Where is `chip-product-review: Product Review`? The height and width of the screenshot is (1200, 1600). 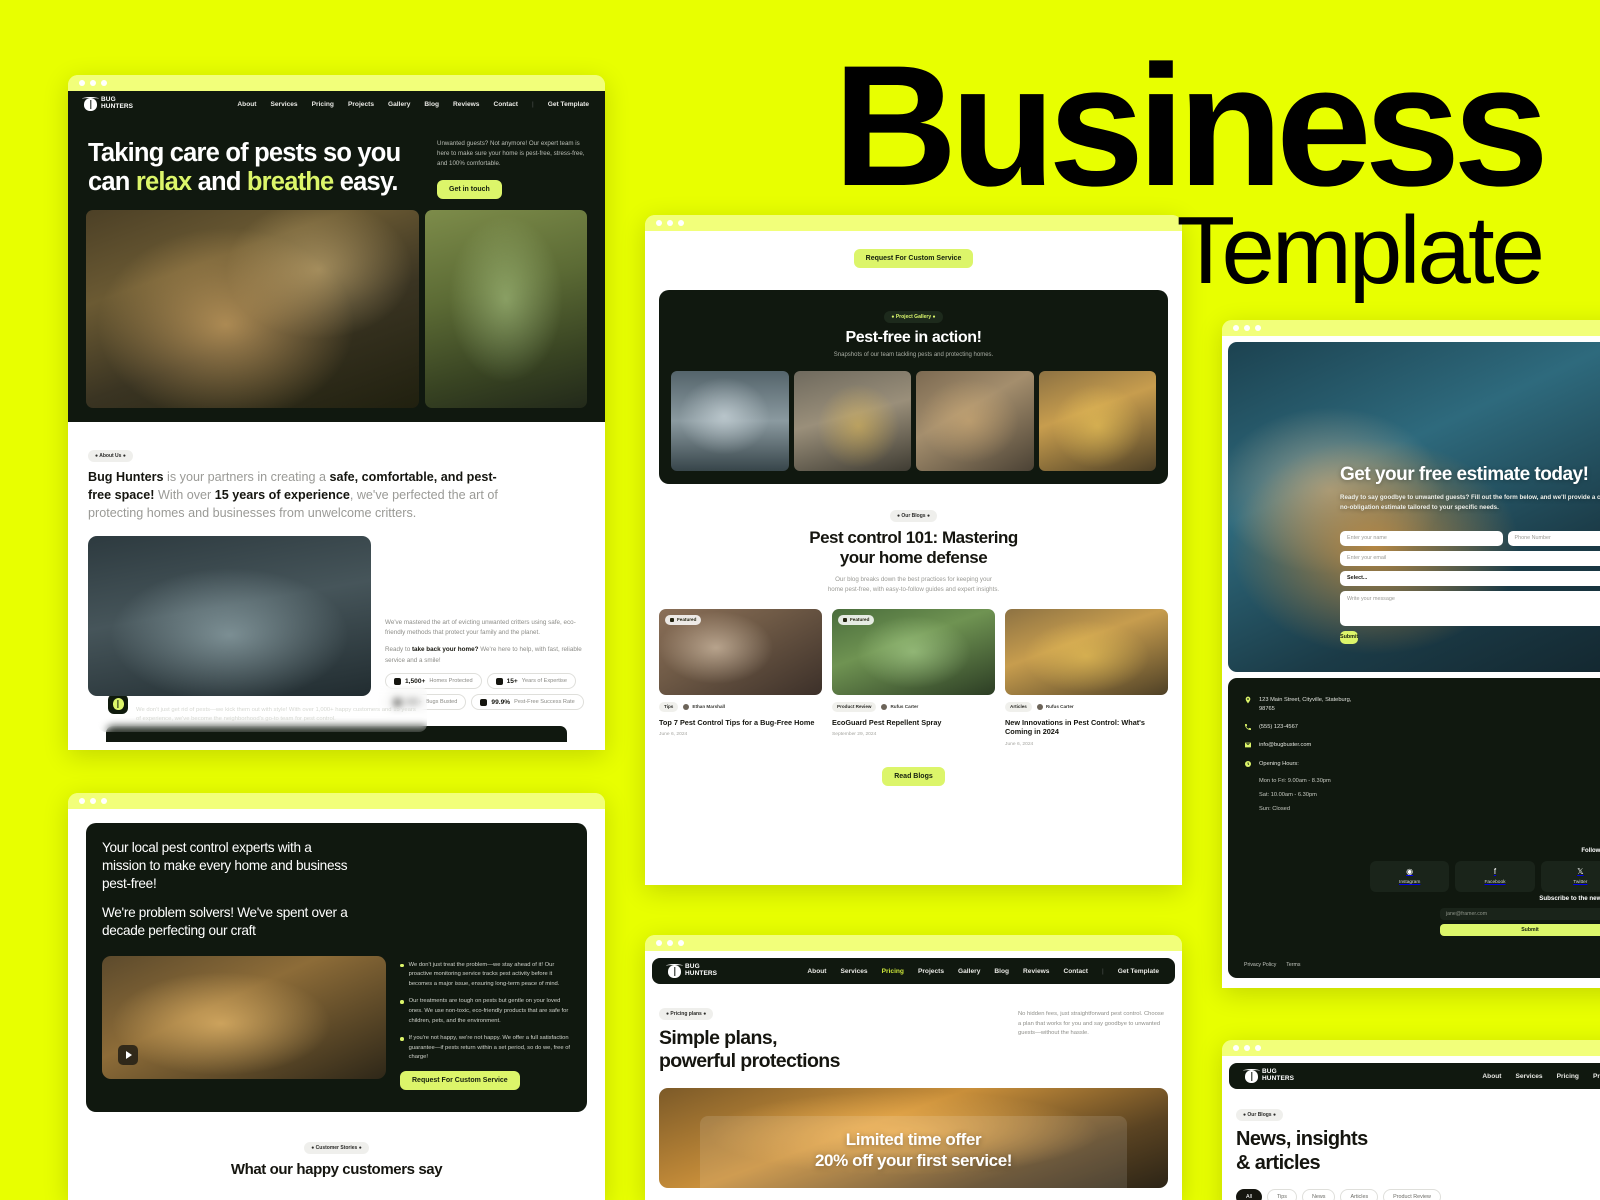
chip-product-review: Product Review is located at coordinates (1412, 1194).